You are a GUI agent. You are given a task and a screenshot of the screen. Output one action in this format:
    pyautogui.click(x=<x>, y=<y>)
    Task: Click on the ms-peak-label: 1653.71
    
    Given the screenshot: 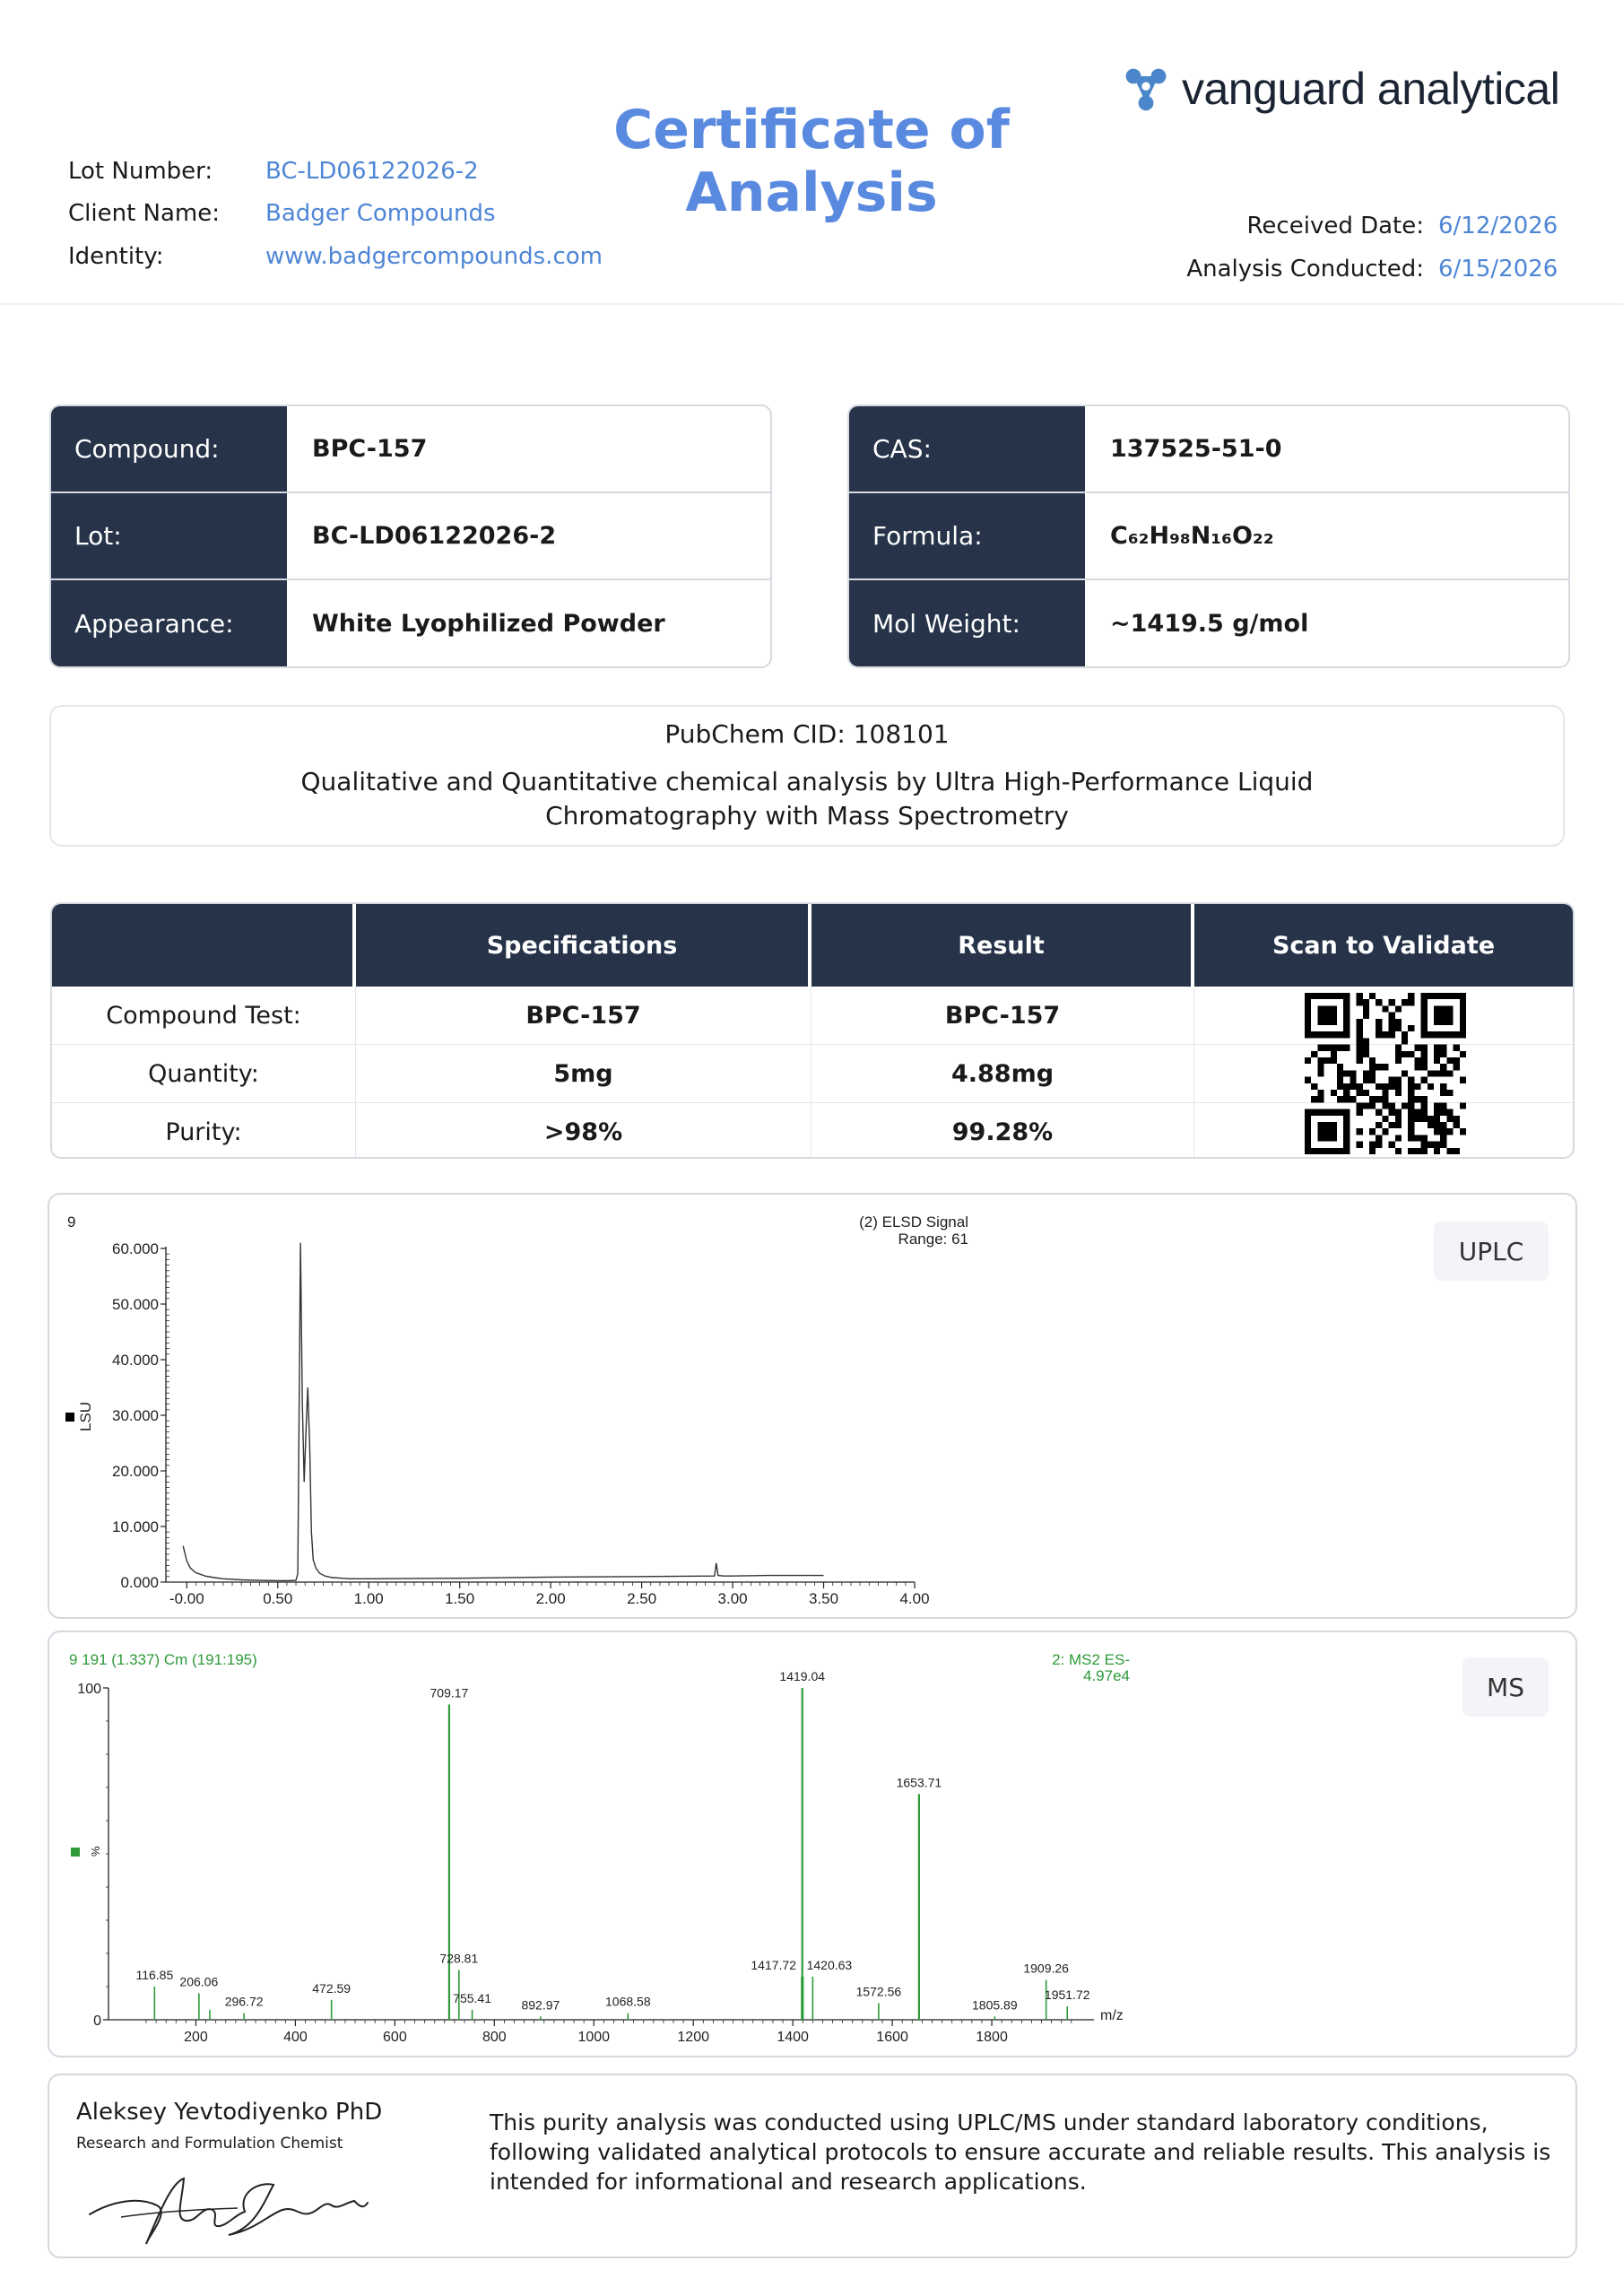 What is the action you would take?
    pyautogui.click(x=919, y=1782)
    